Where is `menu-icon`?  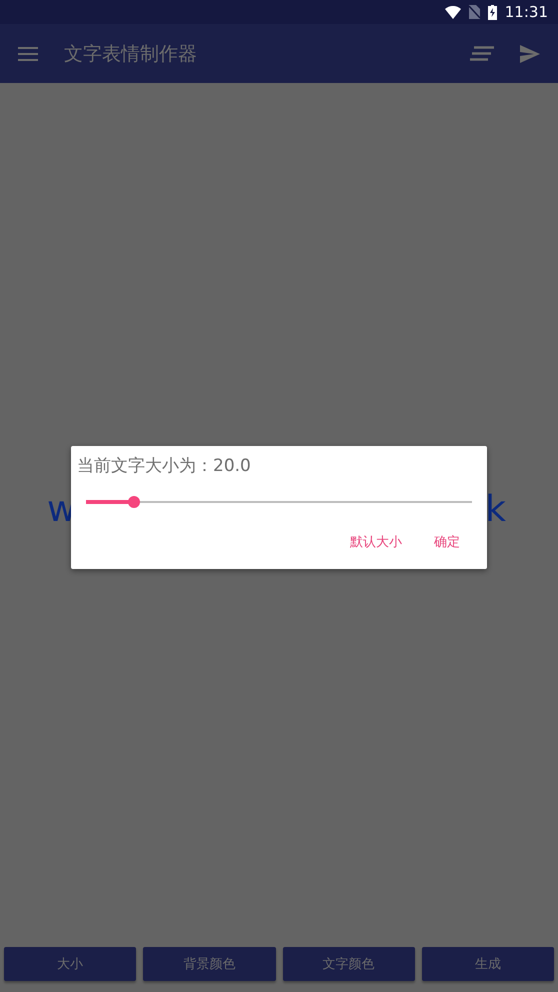 menu-icon is located at coordinates (28, 53).